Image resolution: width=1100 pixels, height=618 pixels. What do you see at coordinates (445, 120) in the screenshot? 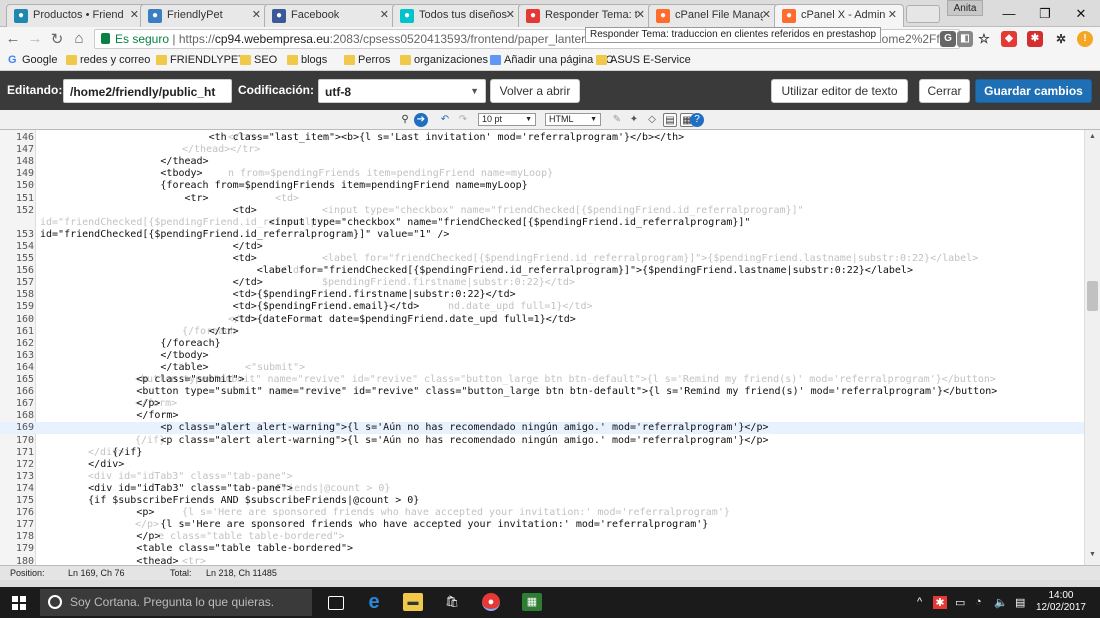
I see `undo-icon: ↶` at bounding box center [445, 120].